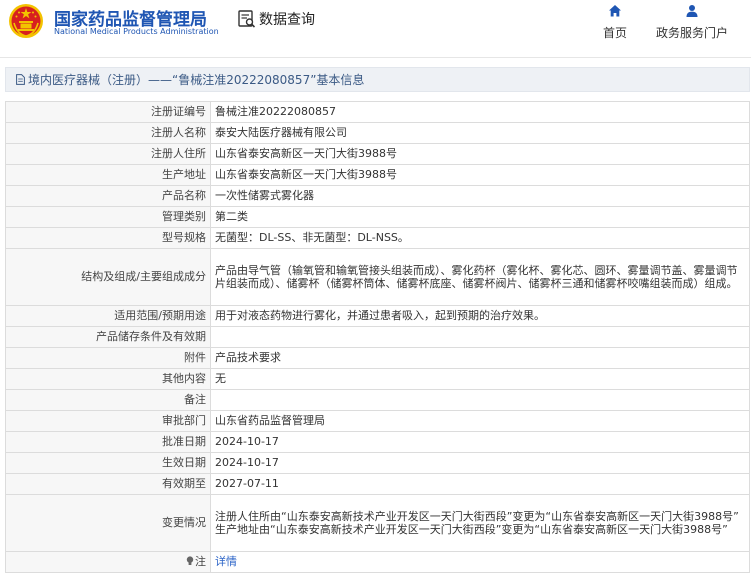  I want to click on user-icon, so click(692, 11).